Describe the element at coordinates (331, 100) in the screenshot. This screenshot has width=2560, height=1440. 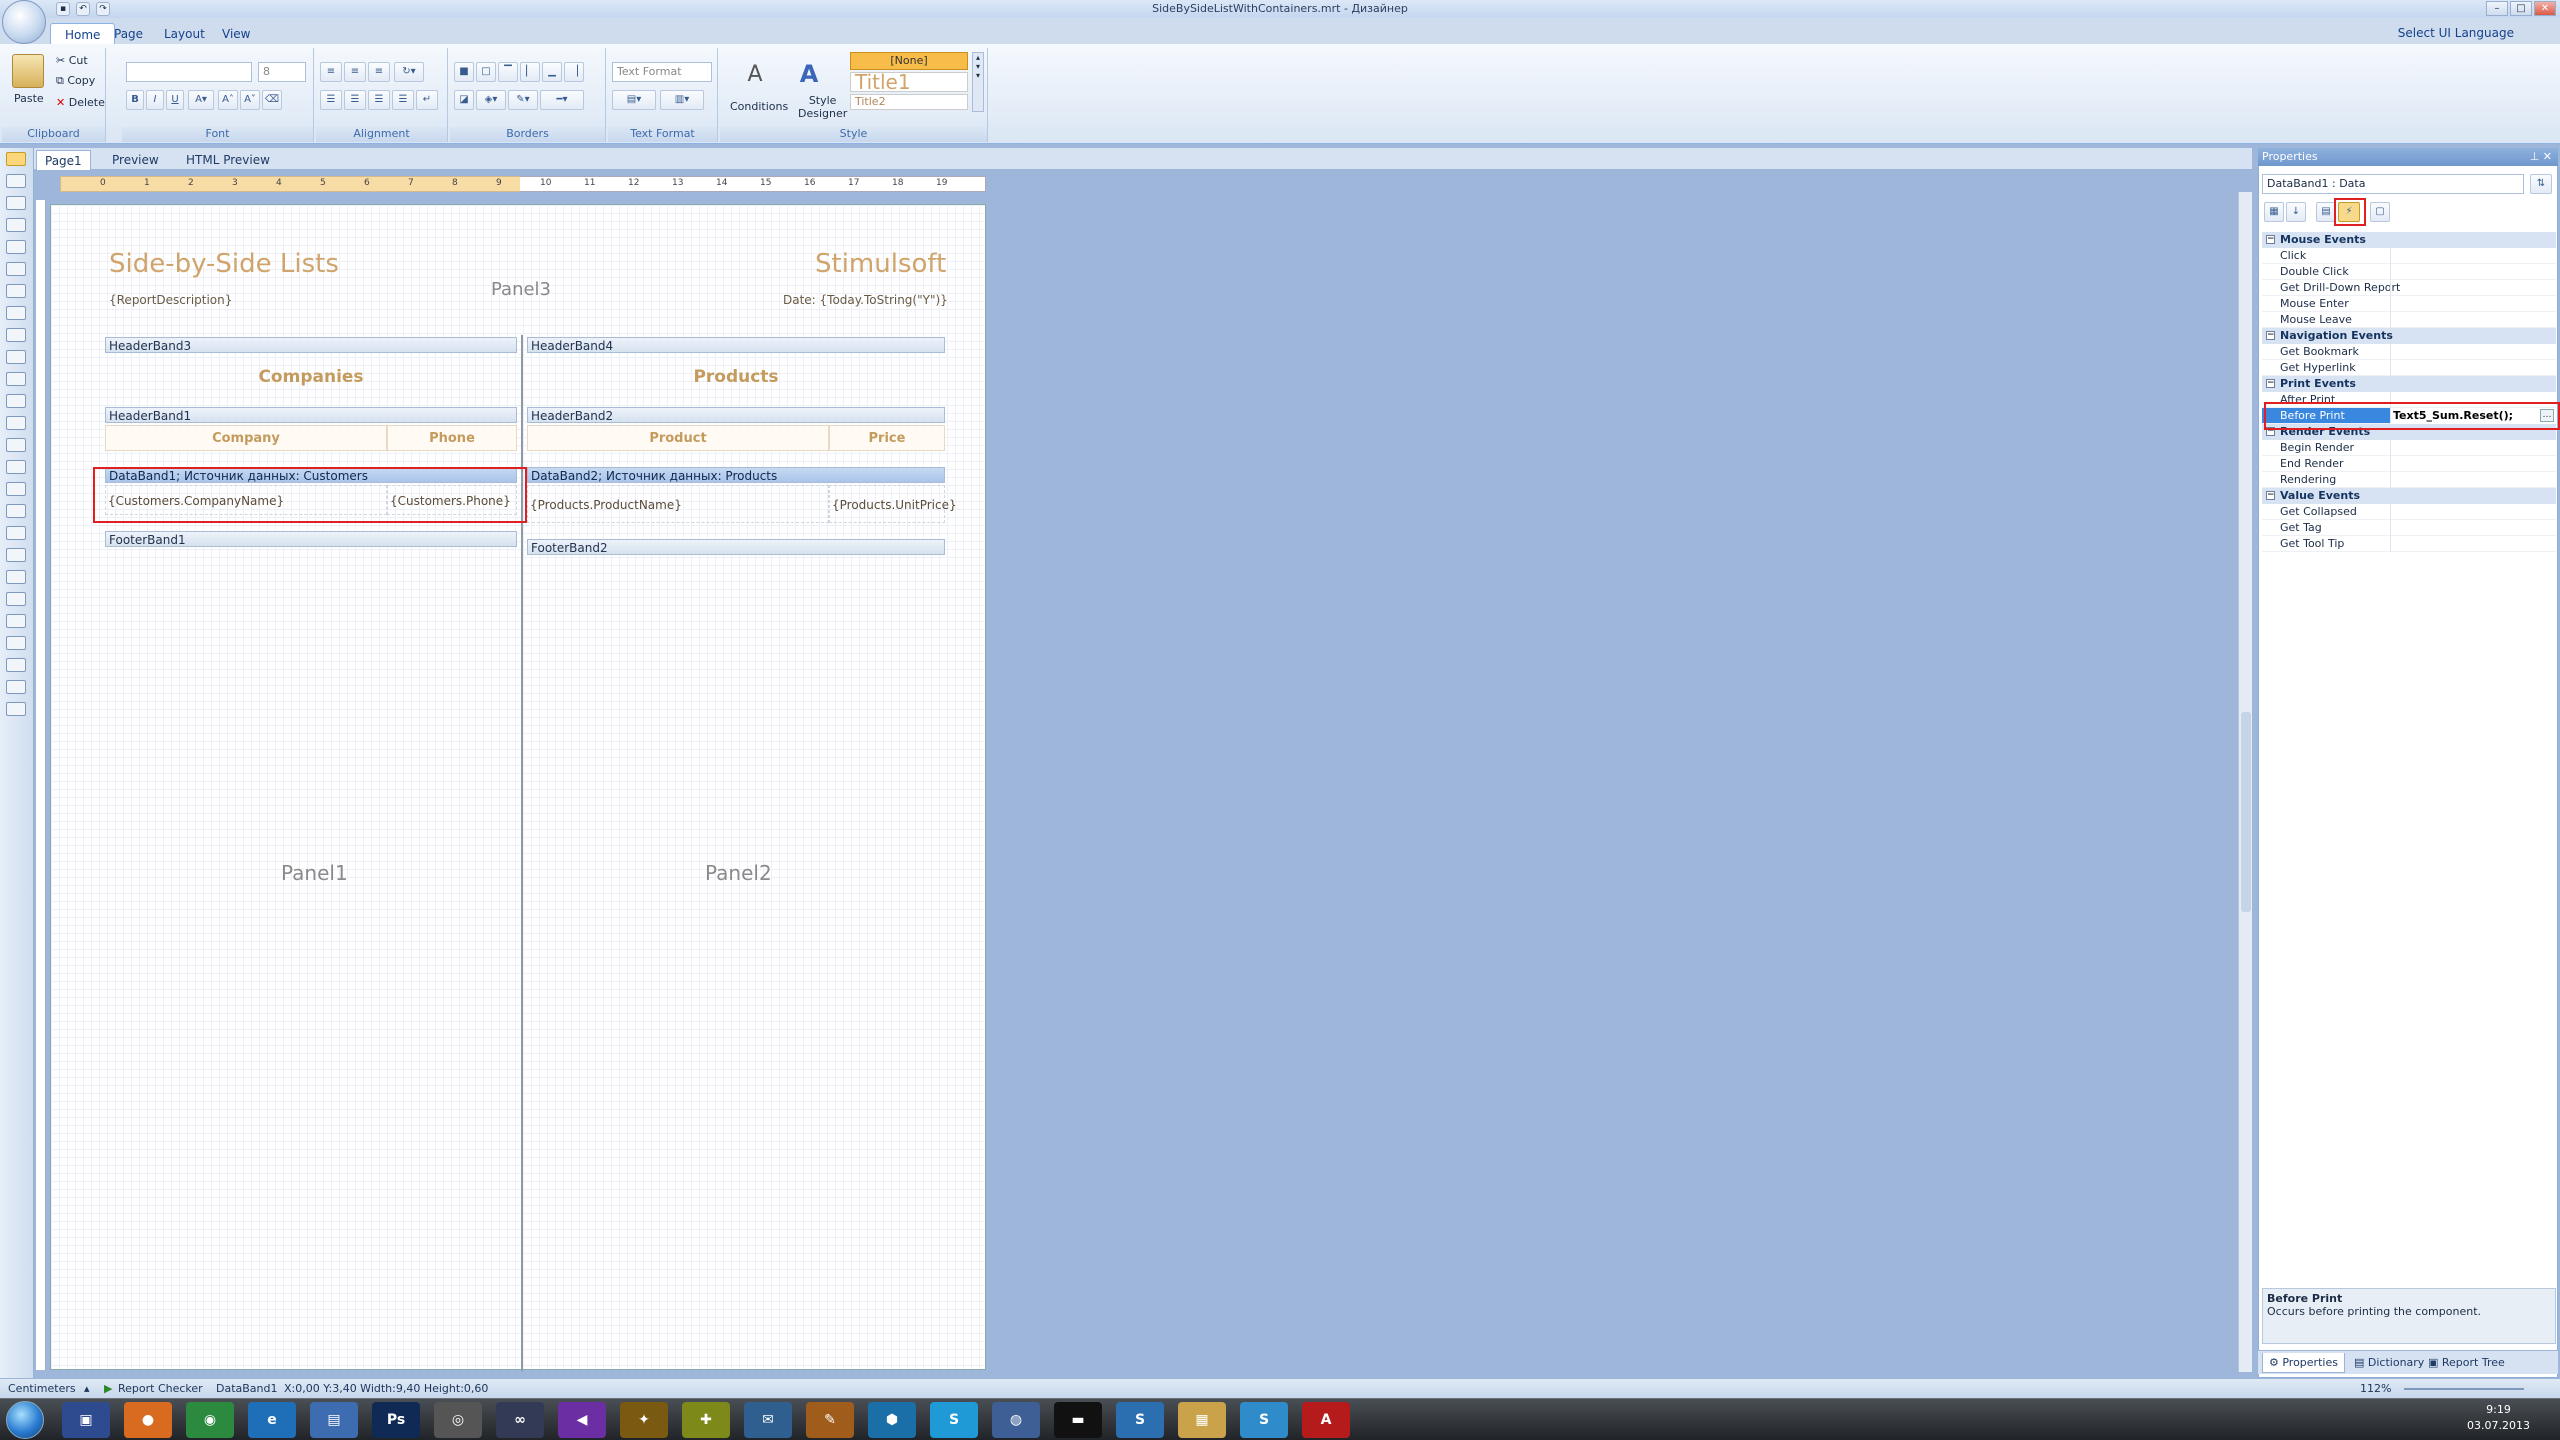
I see `align-left-icon: ☰` at that location.